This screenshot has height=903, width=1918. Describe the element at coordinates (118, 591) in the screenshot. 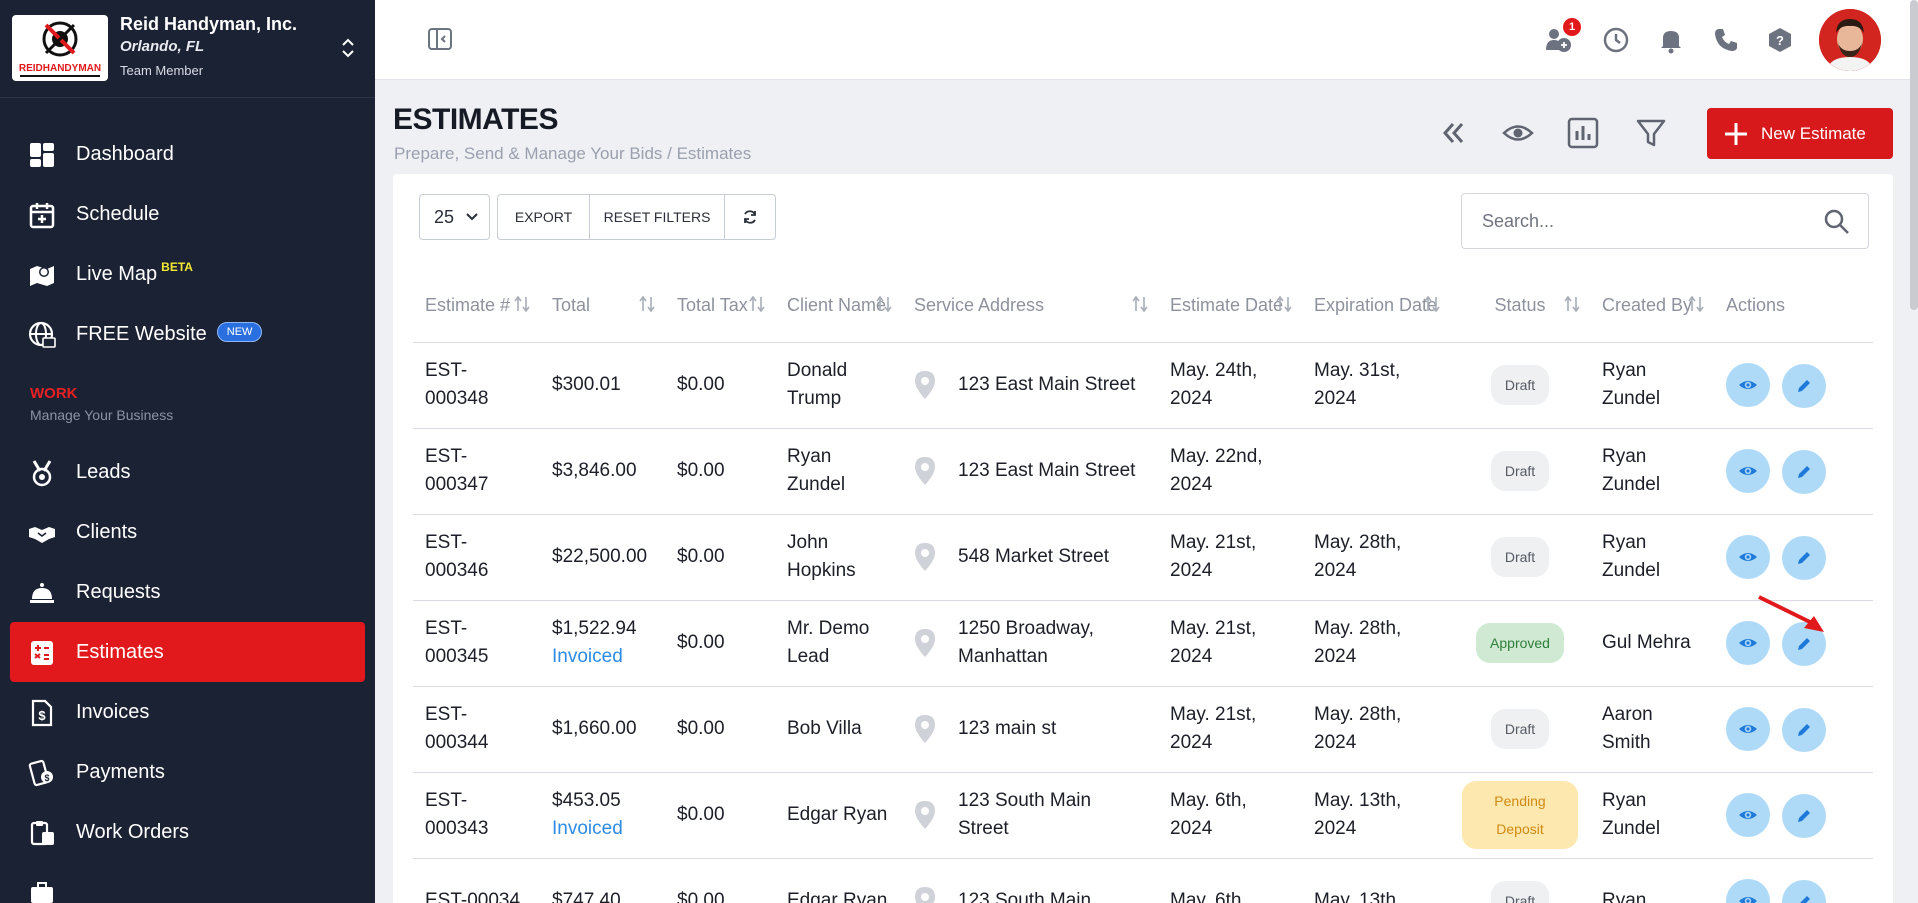

I see `sidebar-item-label: Requests` at that location.